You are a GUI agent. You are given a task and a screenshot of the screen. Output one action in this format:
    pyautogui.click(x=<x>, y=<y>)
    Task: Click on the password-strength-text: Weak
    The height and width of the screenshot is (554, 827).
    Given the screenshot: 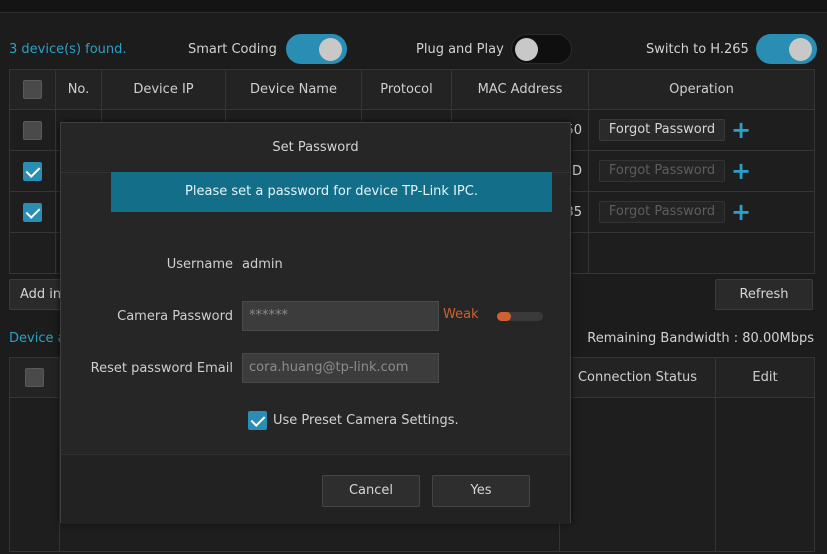 What is the action you would take?
    pyautogui.click(x=461, y=314)
    